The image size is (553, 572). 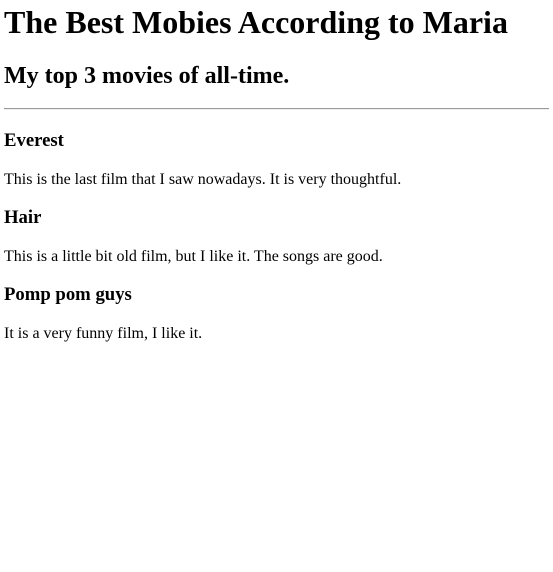 I want to click on movie-title: Pomp pom guys, so click(x=68, y=294).